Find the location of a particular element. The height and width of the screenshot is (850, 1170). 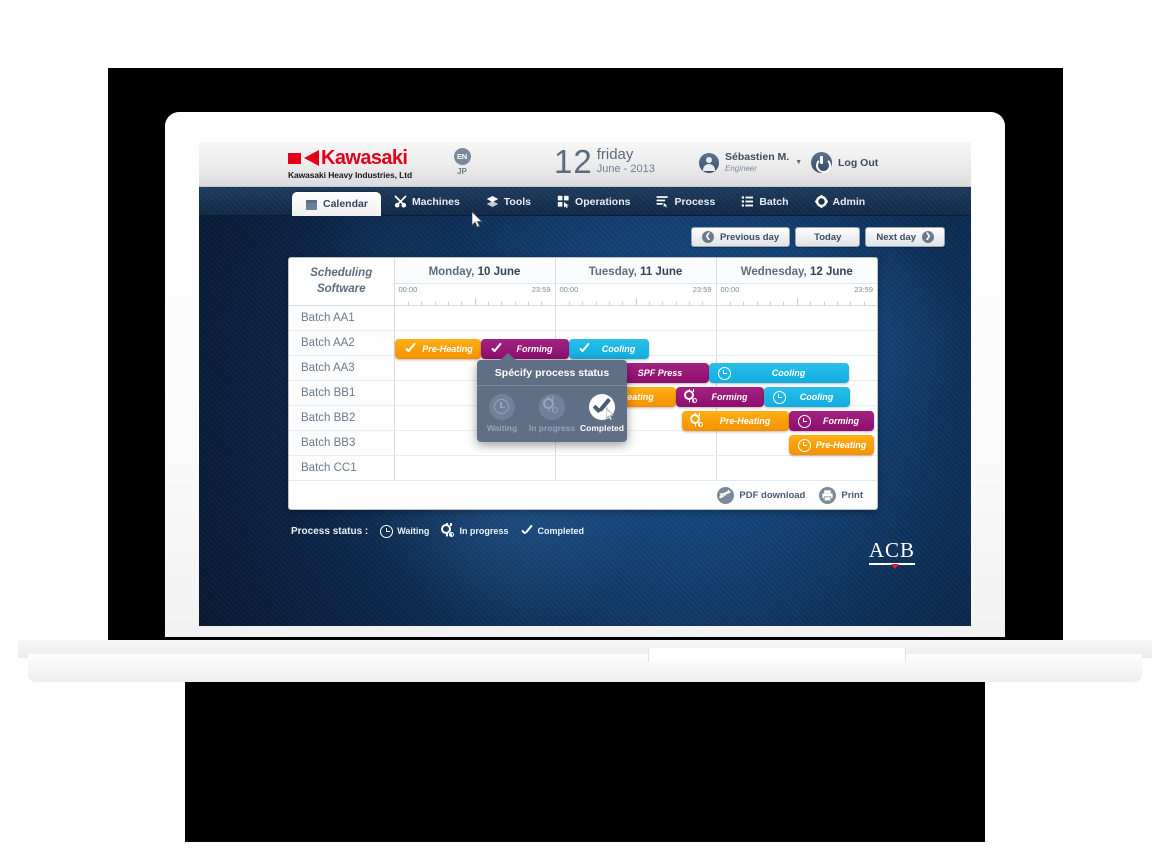

today-label: Today is located at coordinates (828, 237).